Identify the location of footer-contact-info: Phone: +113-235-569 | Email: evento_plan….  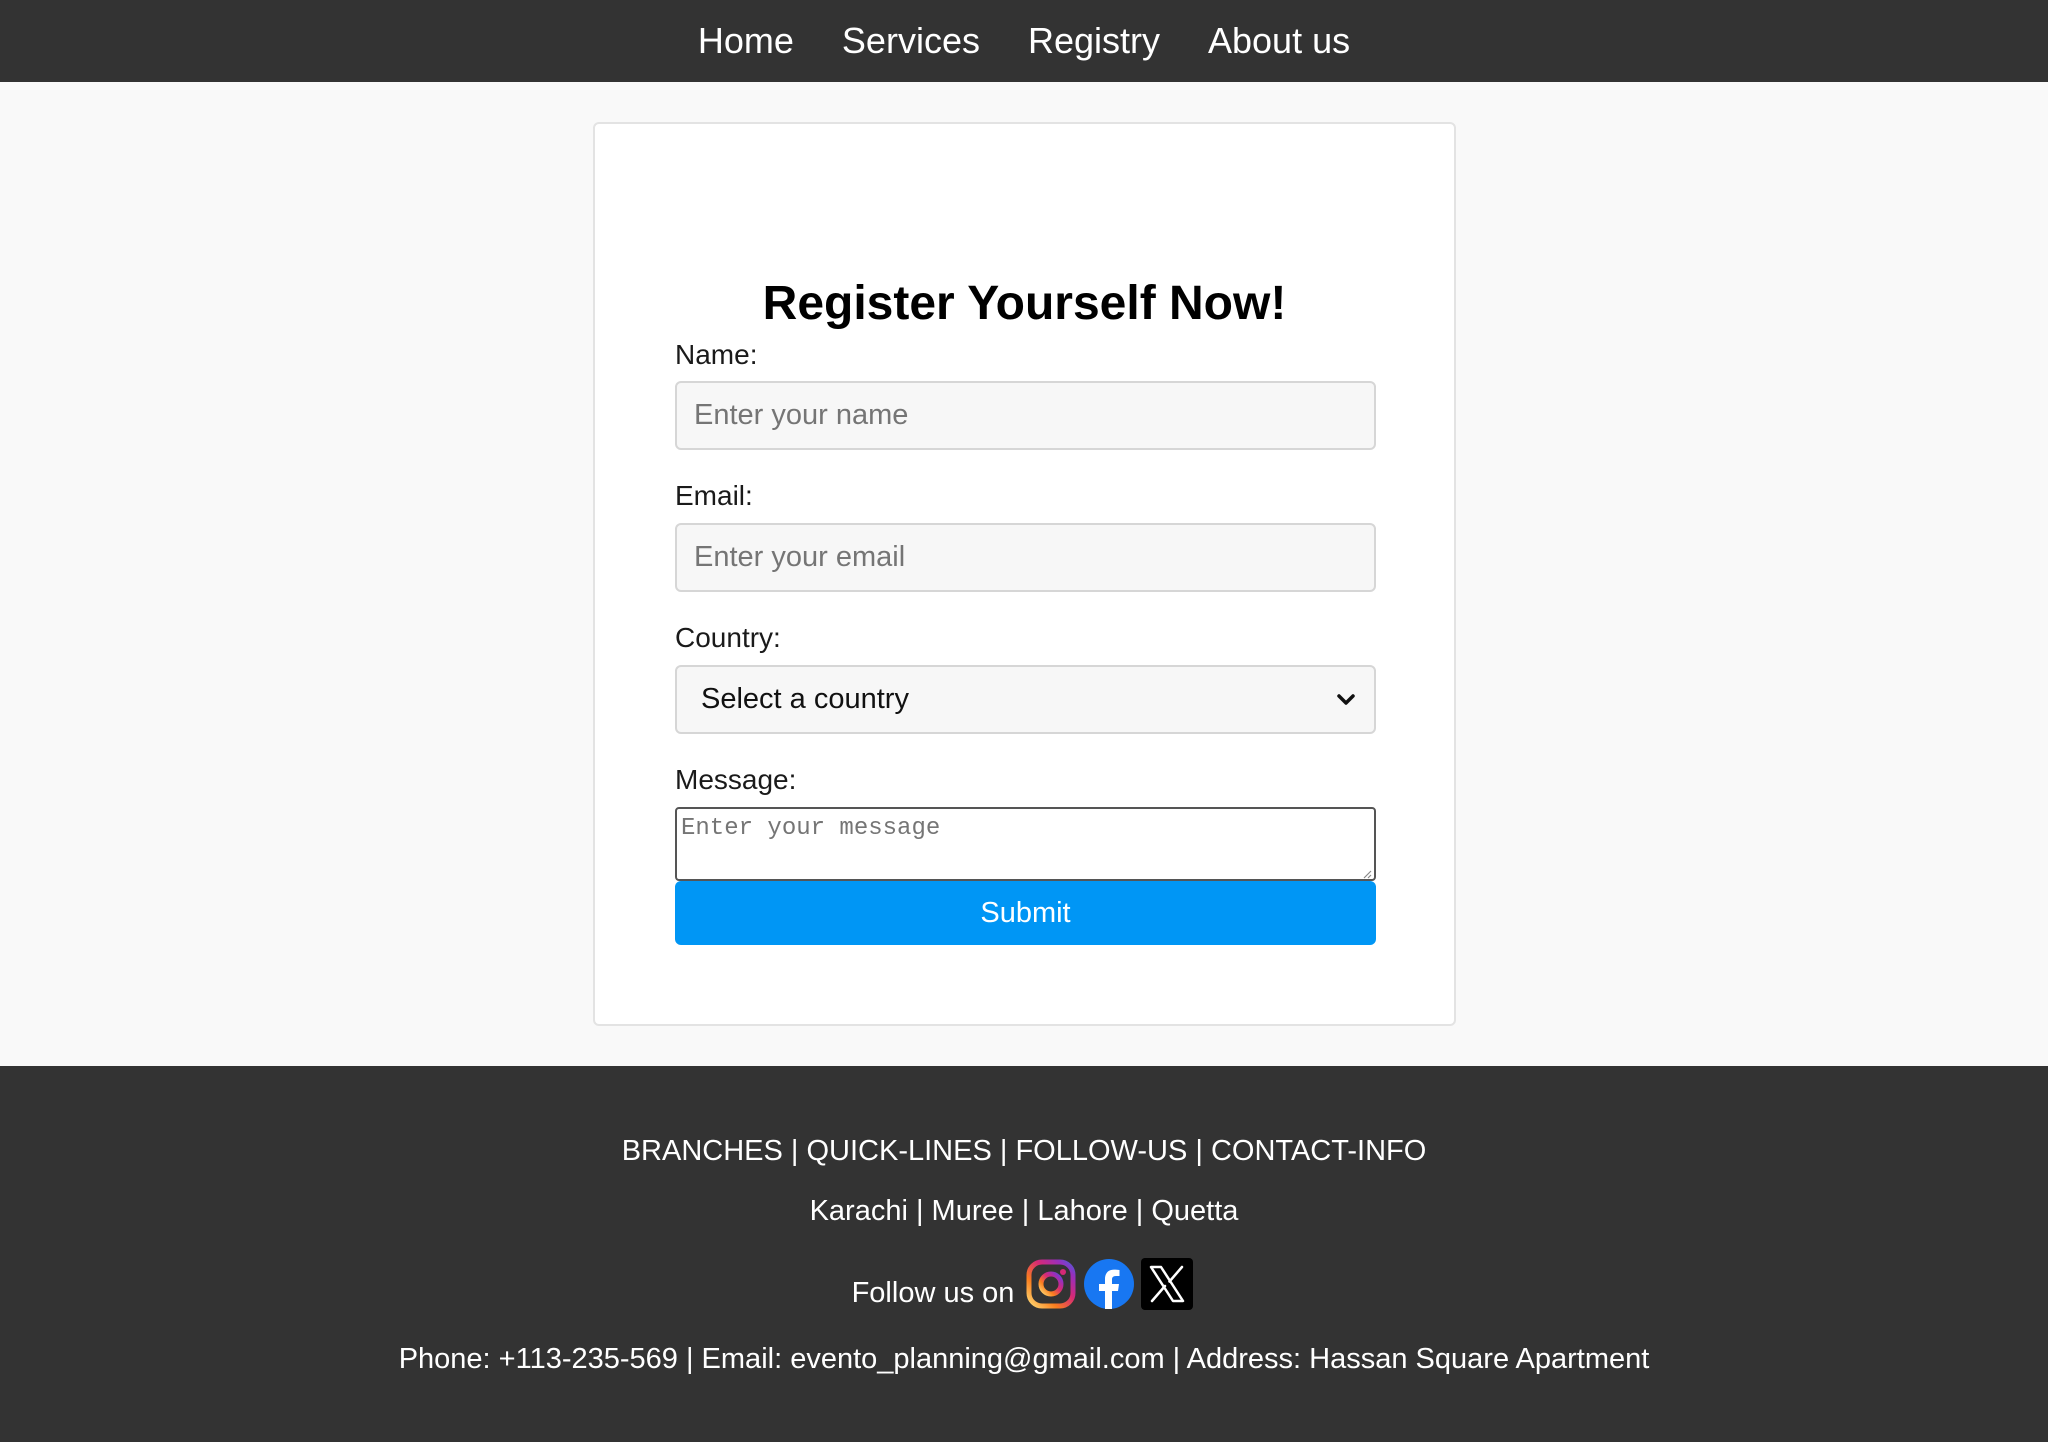
(1024, 1359).